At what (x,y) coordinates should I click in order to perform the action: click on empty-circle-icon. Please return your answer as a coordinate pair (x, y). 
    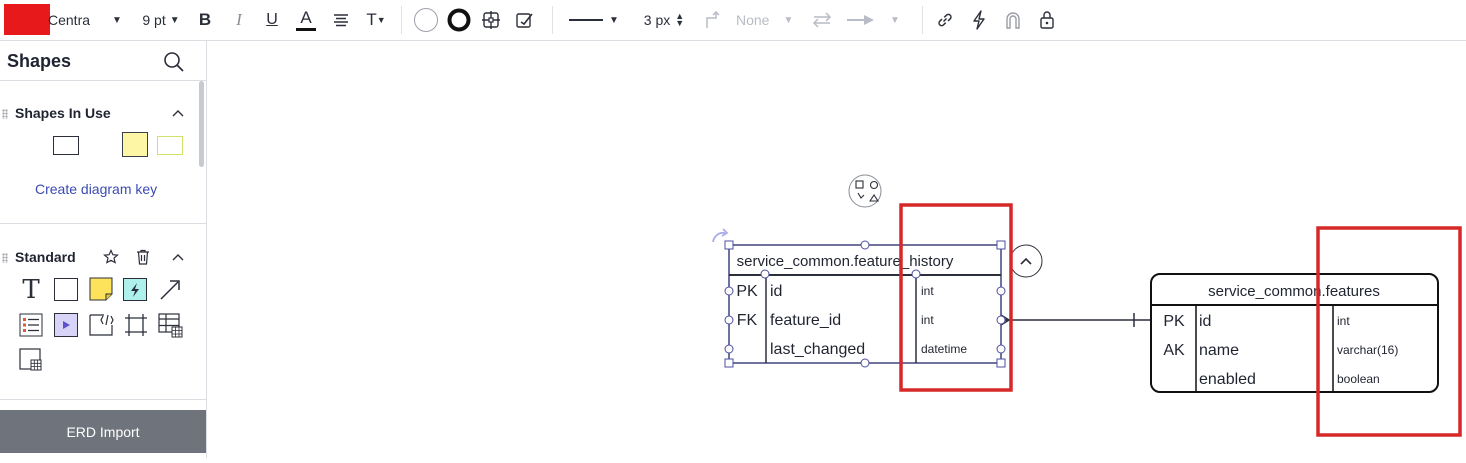
    Looking at the image, I should click on (426, 20).